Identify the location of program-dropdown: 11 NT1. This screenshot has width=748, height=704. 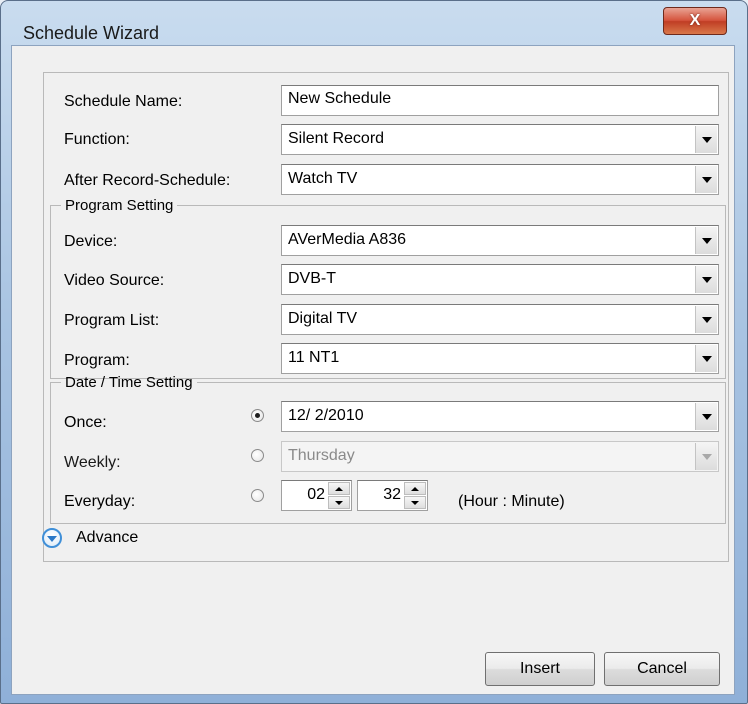
(500, 358).